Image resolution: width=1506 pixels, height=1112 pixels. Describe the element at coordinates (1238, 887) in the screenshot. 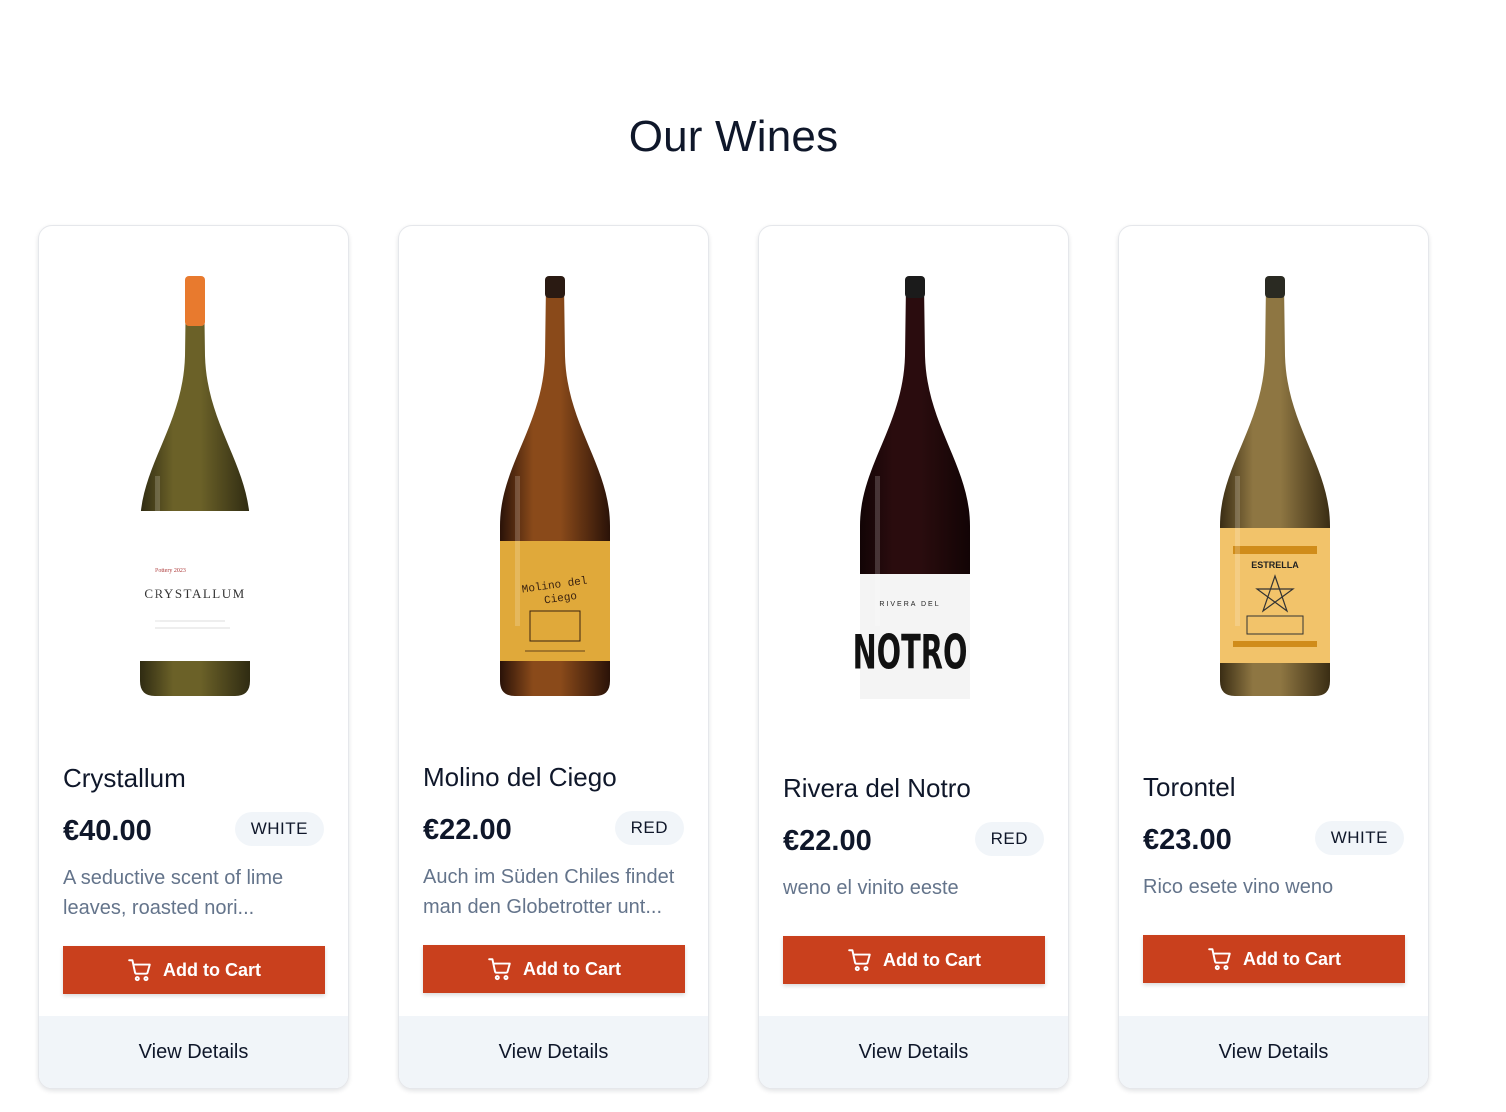

I see `product-description: Rico esete vino weno` at that location.